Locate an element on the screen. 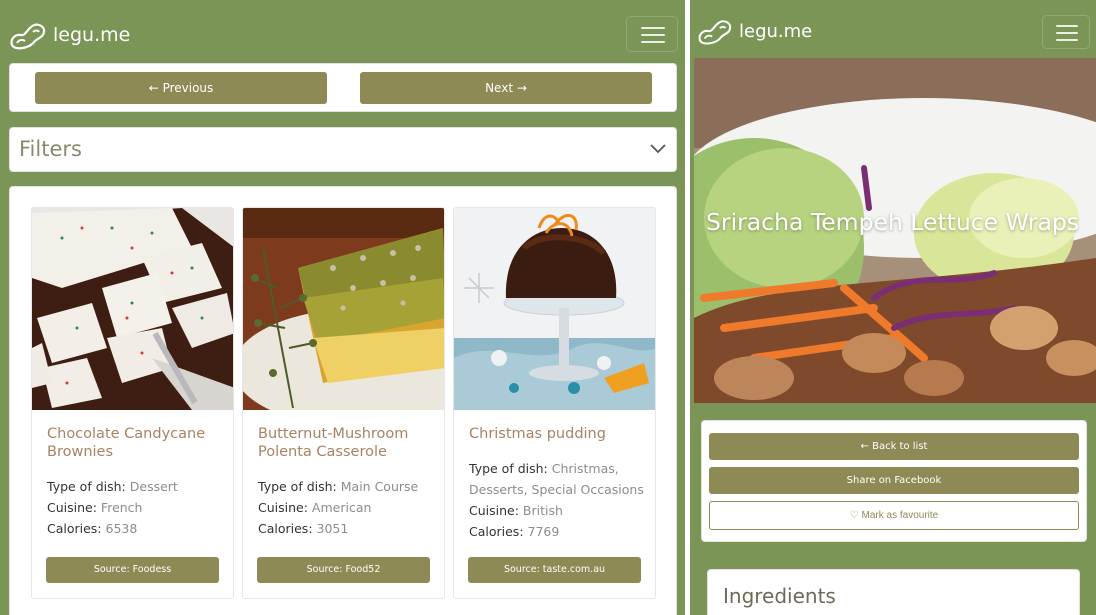 The width and height of the screenshot is (1096, 615). source-button: Source: taste.com.au is located at coordinates (554, 570).